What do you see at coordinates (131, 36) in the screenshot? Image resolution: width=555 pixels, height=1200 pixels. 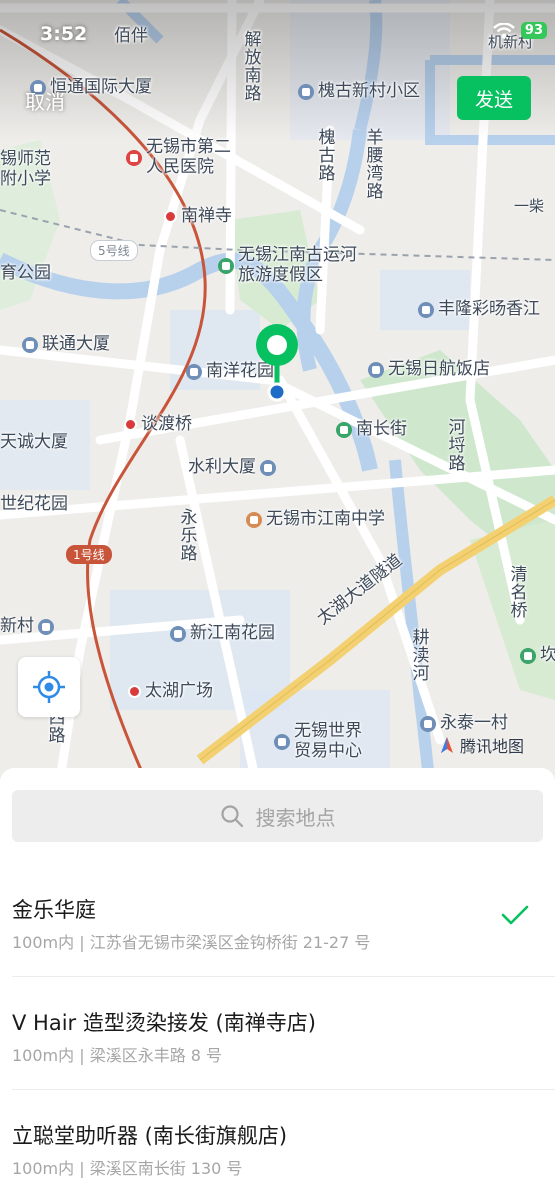 I see `map-label-peiban: 佰伴` at bounding box center [131, 36].